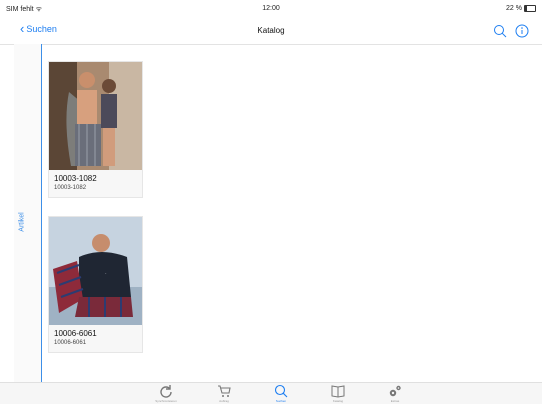  I want to click on product-name: 10003-1082, so click(75, 178).